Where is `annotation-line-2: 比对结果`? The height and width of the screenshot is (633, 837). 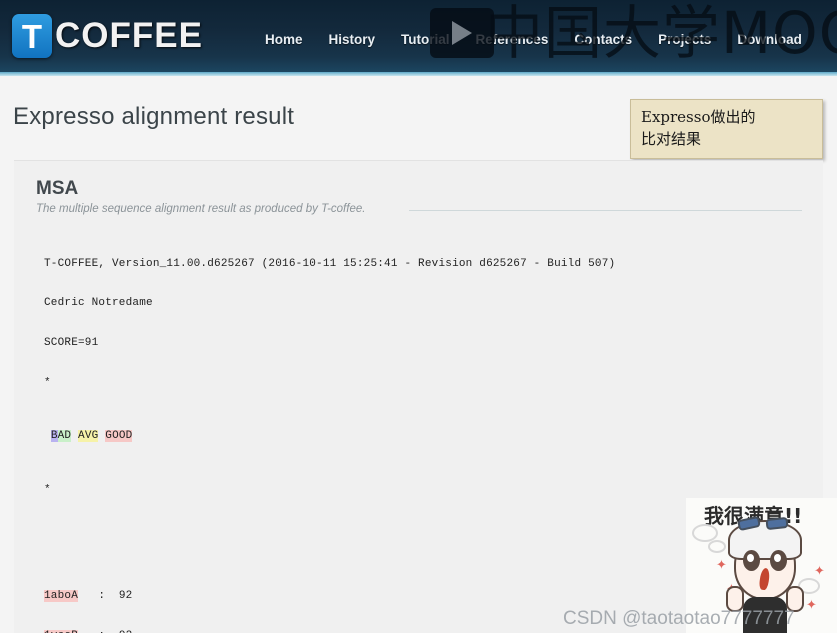
annotation-line-2: 比对结果 is located at coordinates (671, 138).